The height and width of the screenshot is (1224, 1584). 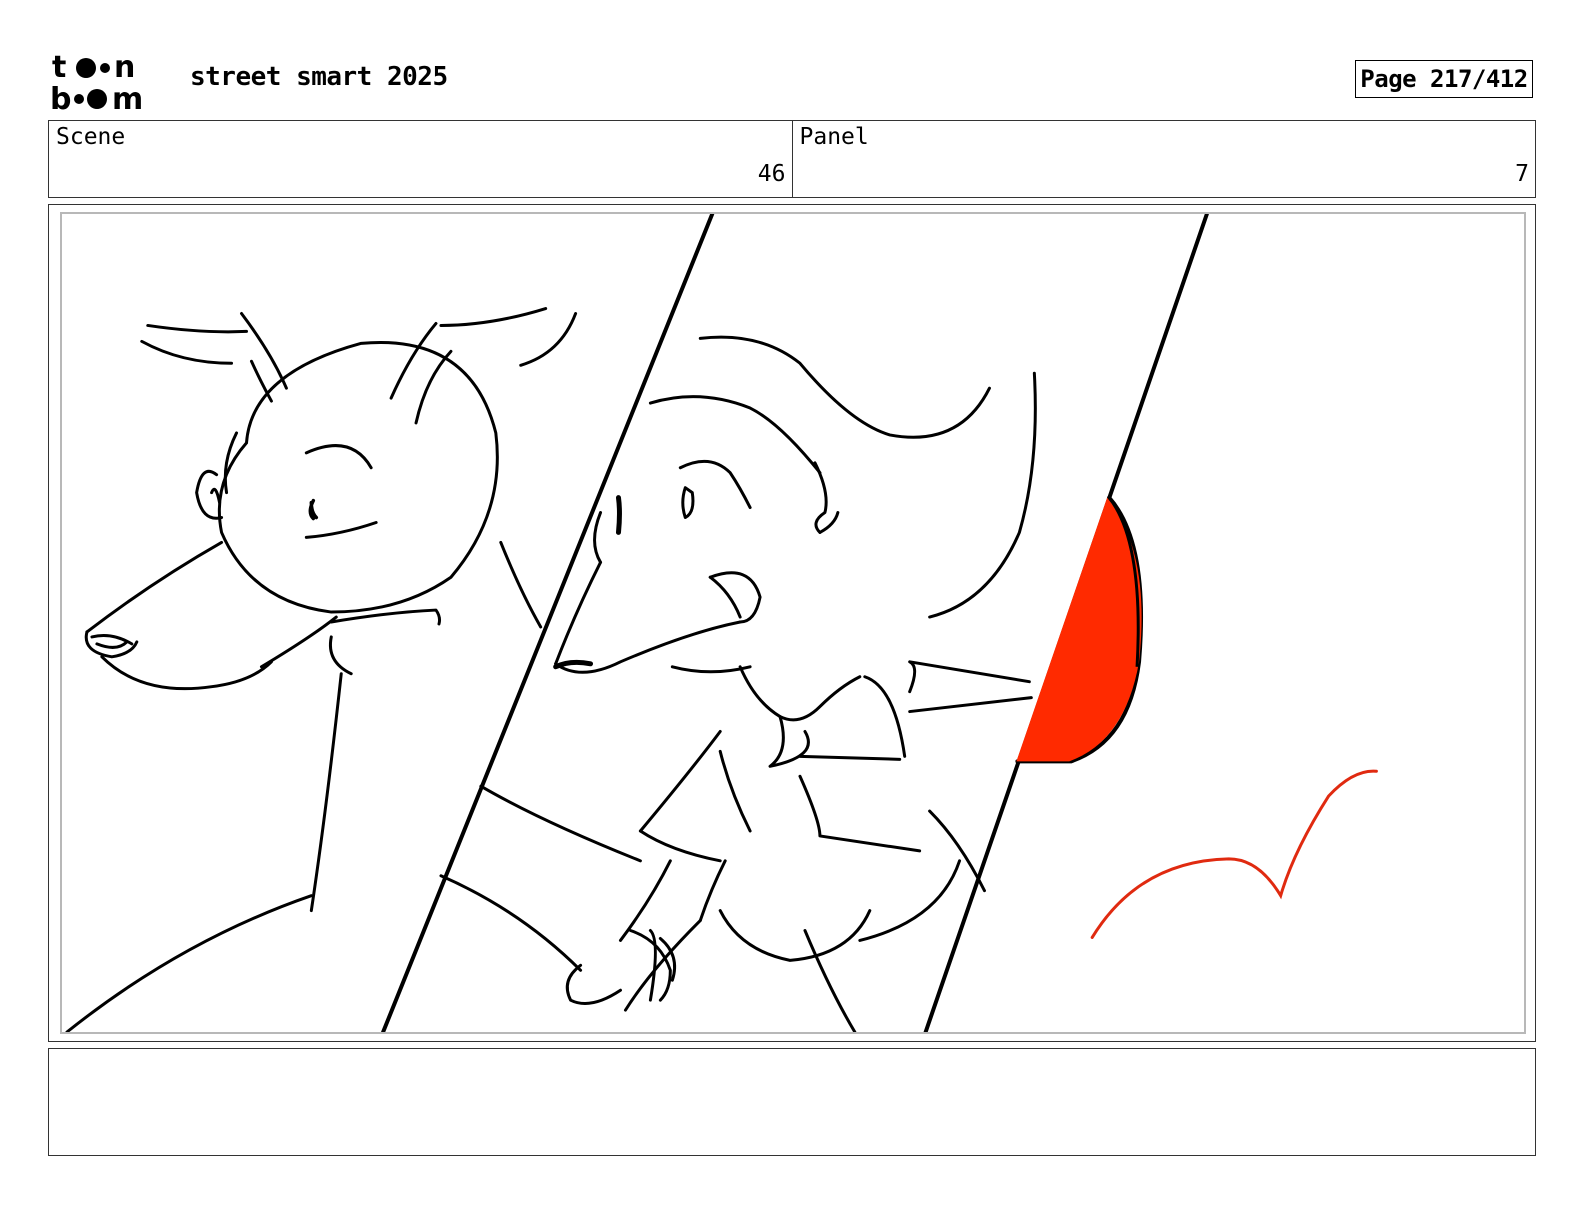 What do you see at coordinates (124, 67) in the screenshot?
I see `svg-text: n` at bounding box center [124, 67].